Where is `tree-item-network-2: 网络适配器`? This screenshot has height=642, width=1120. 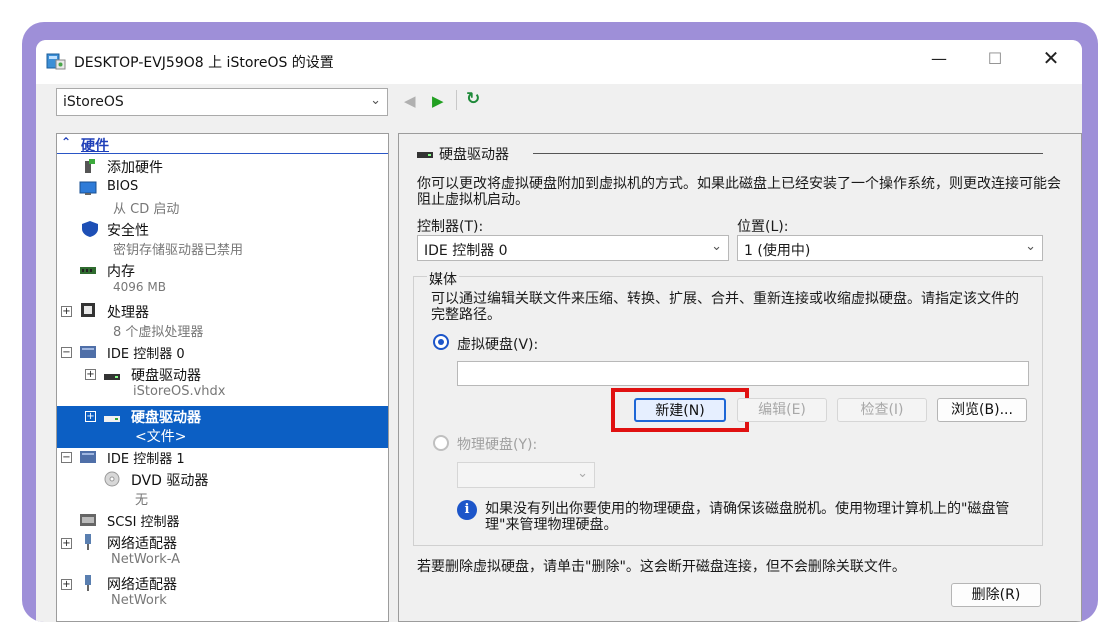
tree-item-network-2: 网络适配器 is located at coordinates (142, 584).